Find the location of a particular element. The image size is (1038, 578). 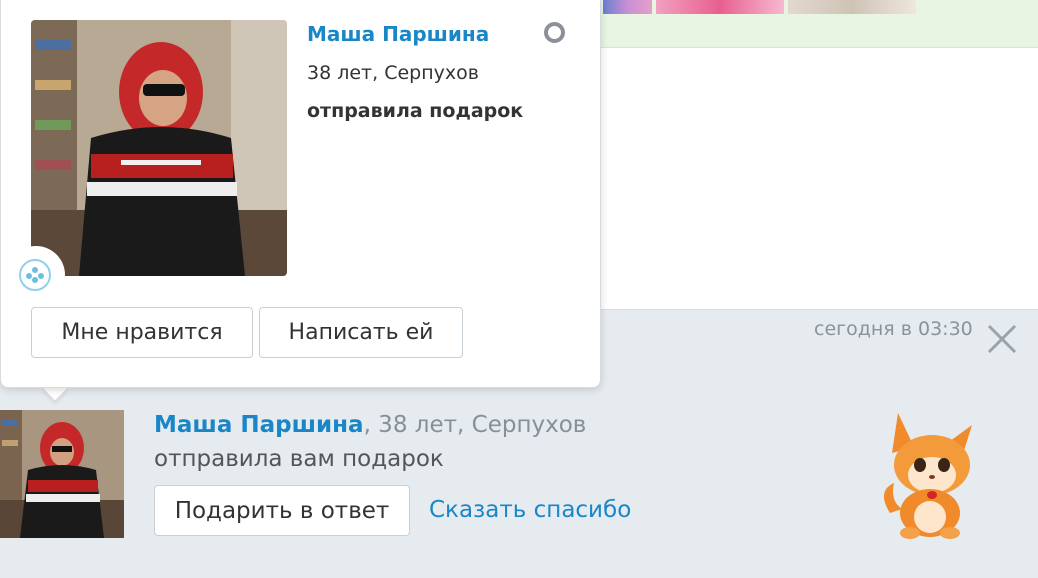

friends-badge-icon is located at coordinates (35, 275).